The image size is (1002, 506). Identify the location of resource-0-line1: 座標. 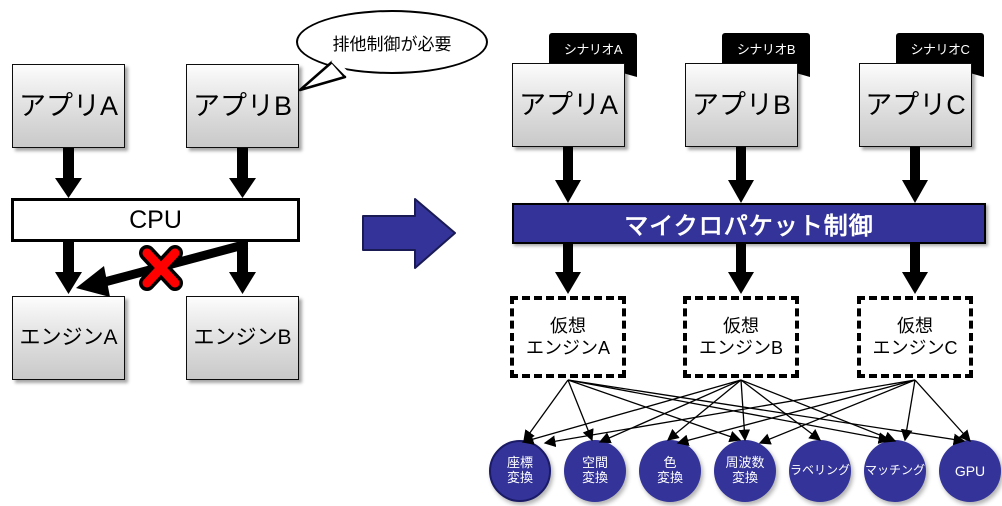
(519, 463).